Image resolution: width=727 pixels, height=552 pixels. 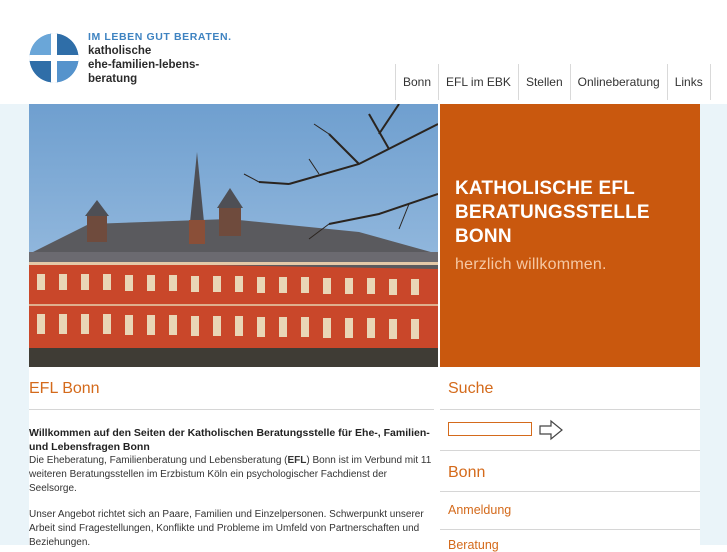 I want to click on hero-title: KATHOLISCHE EFL BERATUNGSSTELLE BONN, so click(x=552, y=213).